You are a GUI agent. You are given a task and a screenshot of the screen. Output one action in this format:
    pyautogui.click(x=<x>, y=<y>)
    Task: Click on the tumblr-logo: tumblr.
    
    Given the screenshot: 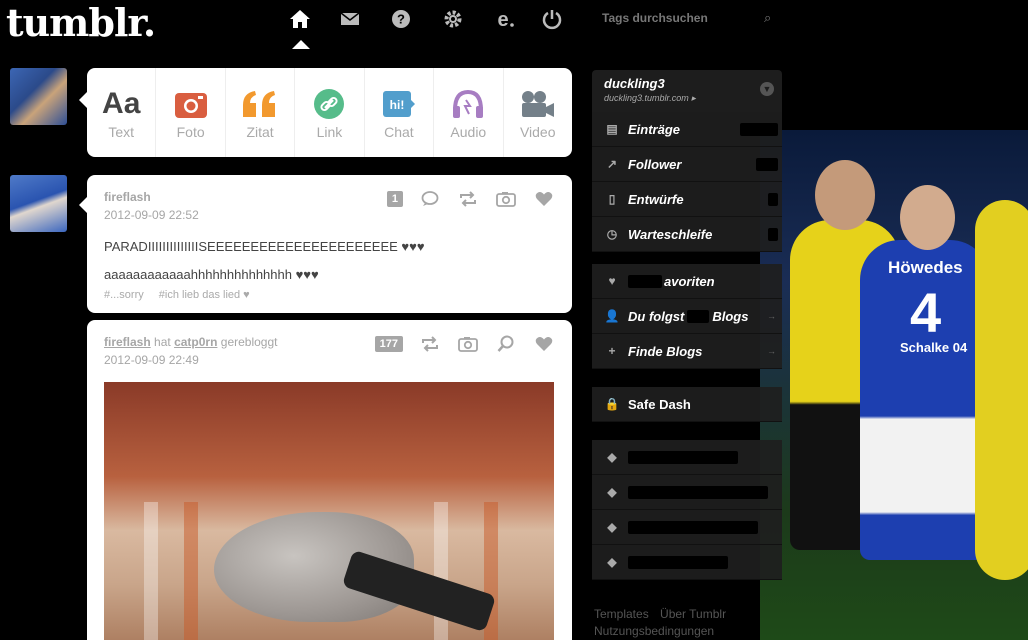 What is the action you would take?
    pyautogui.click(x=81, y=22)
    